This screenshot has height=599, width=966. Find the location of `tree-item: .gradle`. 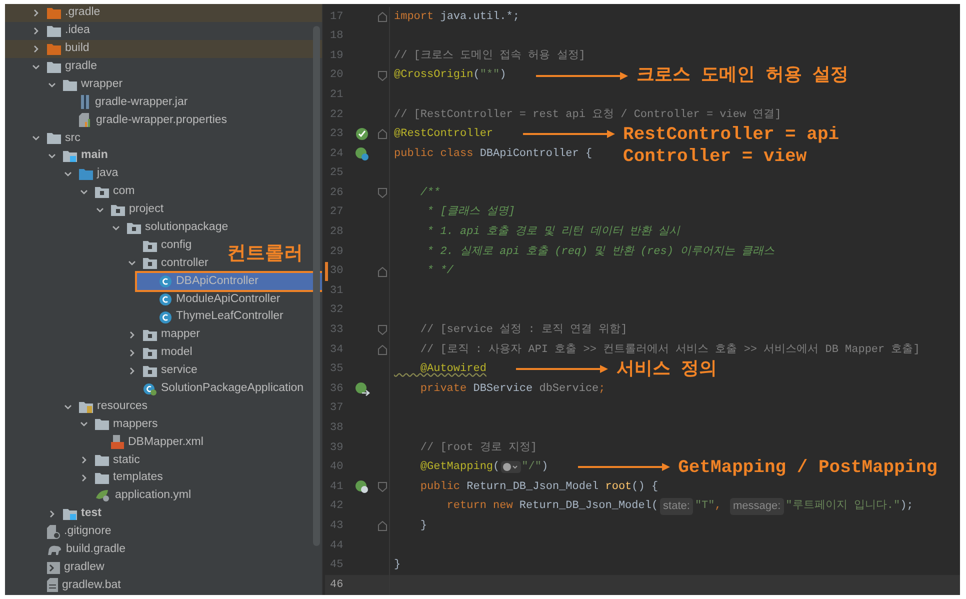

tree-item: .gradle is located at coordinates (76, 13).